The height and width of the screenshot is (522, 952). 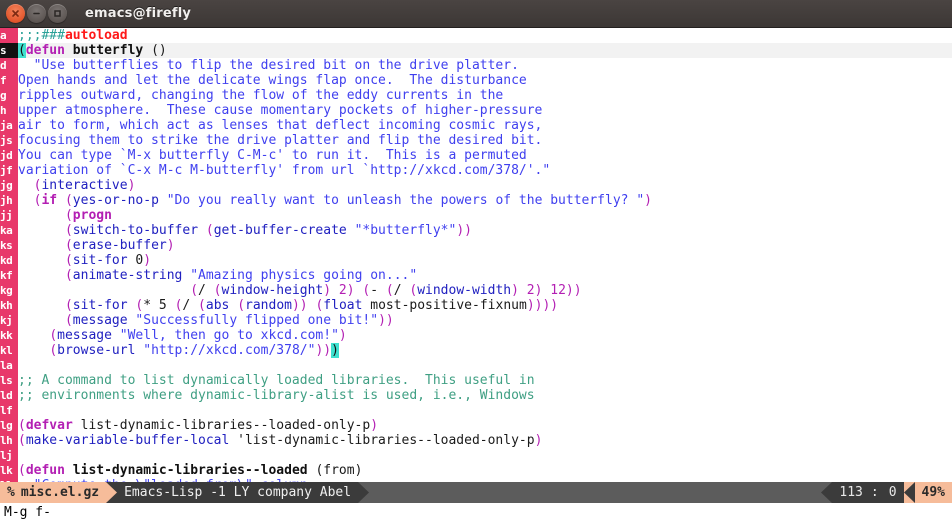 What do you see at coordinates (229, 350) in the screenshot?
I see `code-token: "http://xkcd.com/378/"` at bounding box center [229, 350].